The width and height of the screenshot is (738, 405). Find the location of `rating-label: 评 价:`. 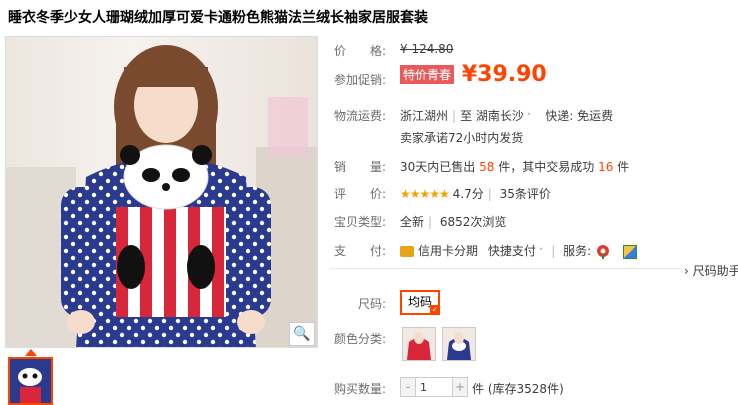

rating-label: 评 价: is located at coordinates (360, 194).